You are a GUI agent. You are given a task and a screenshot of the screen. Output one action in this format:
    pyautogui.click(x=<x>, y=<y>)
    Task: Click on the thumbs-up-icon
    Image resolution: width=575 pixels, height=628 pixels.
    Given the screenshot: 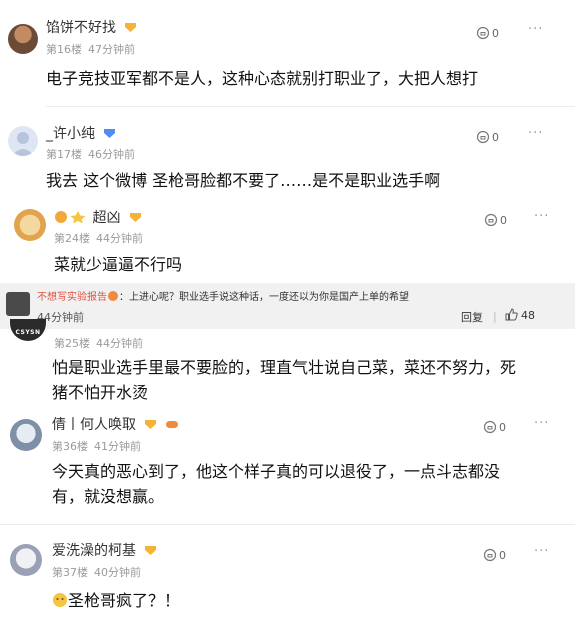 What is the action you would take?
    pyautogui.click(x=511, y=314)
    